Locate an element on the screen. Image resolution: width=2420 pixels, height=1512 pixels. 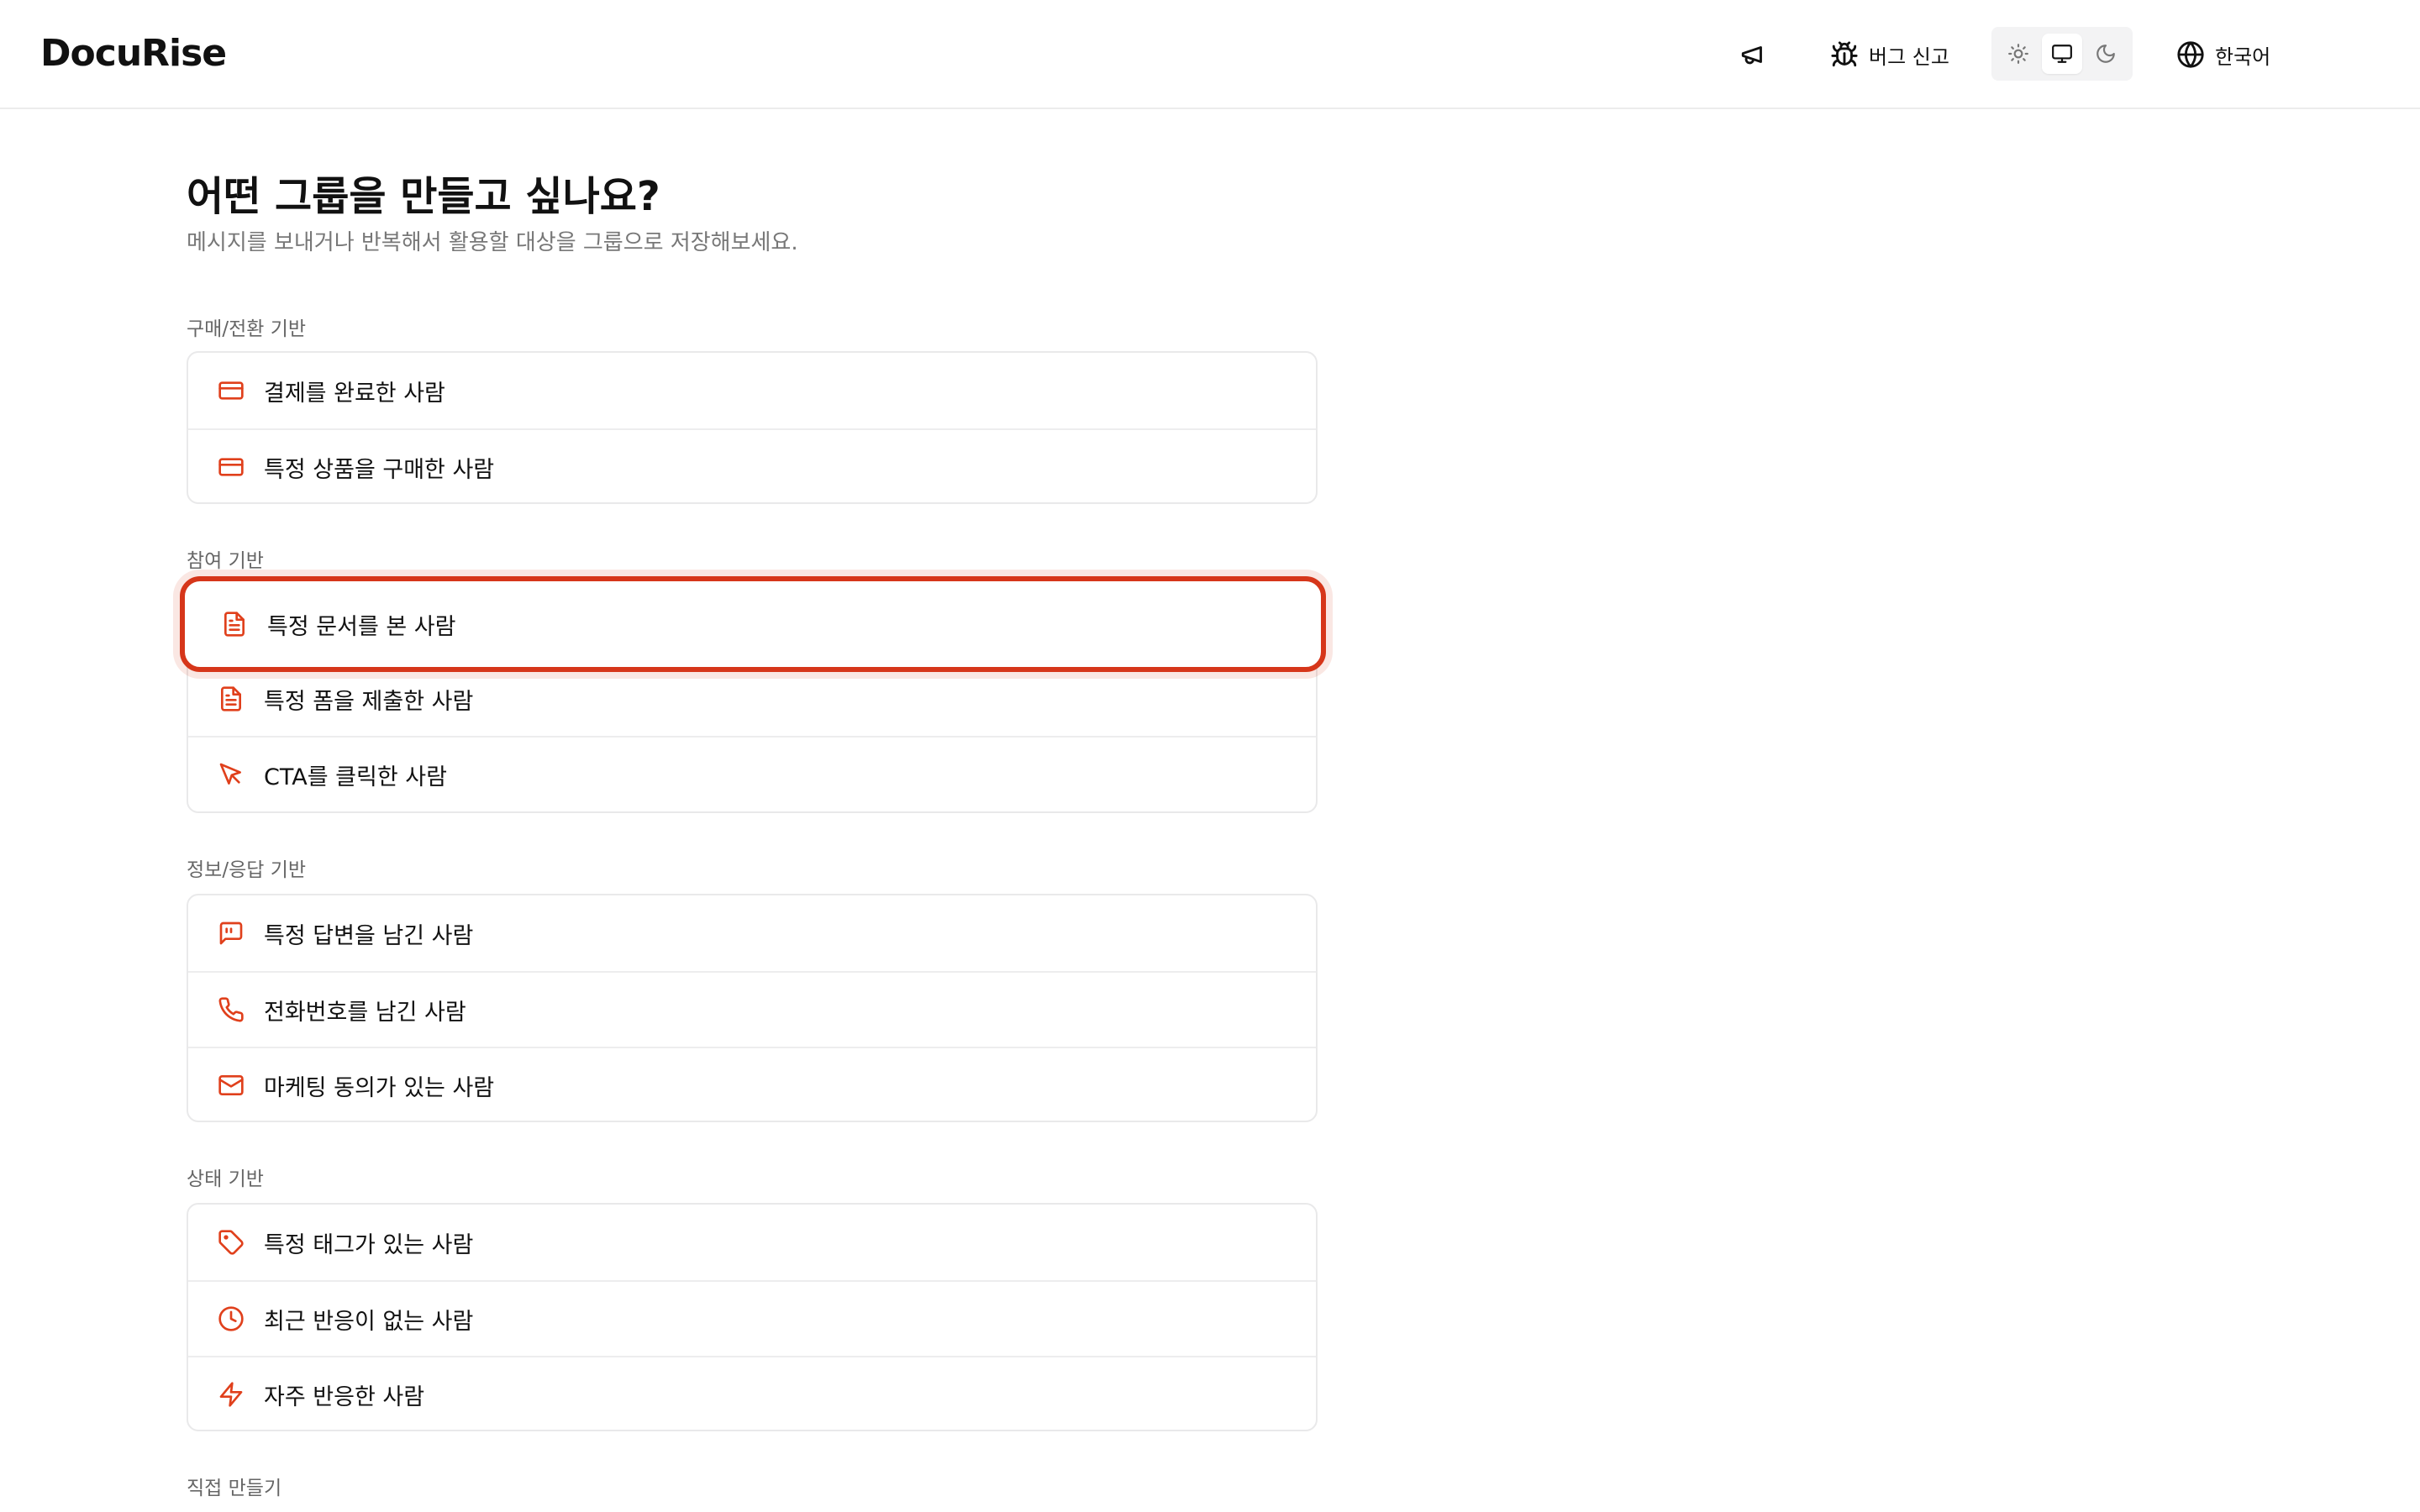
option-payment-completed: 결제를 완료한 사람 is located at coordinates (752, 390).